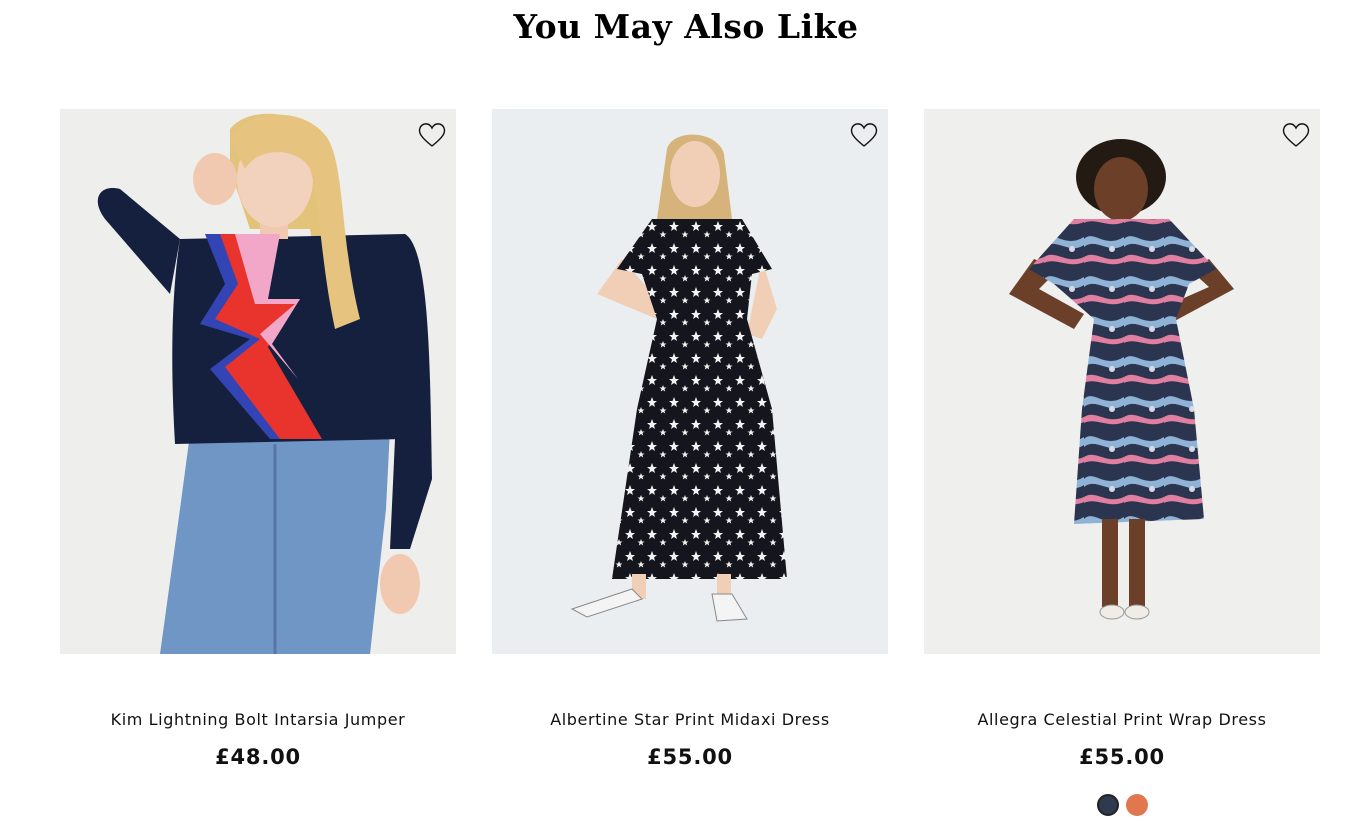 The image size is (1372, 825). What do you see at coordinates (258, 757) in the screenshot?
I see `product-price: £48.00` at bounding box center [258, 757].